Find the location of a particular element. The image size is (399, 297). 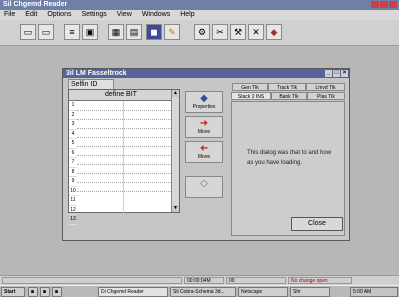

move-left-label: Move is located at coordinates (204, 157).